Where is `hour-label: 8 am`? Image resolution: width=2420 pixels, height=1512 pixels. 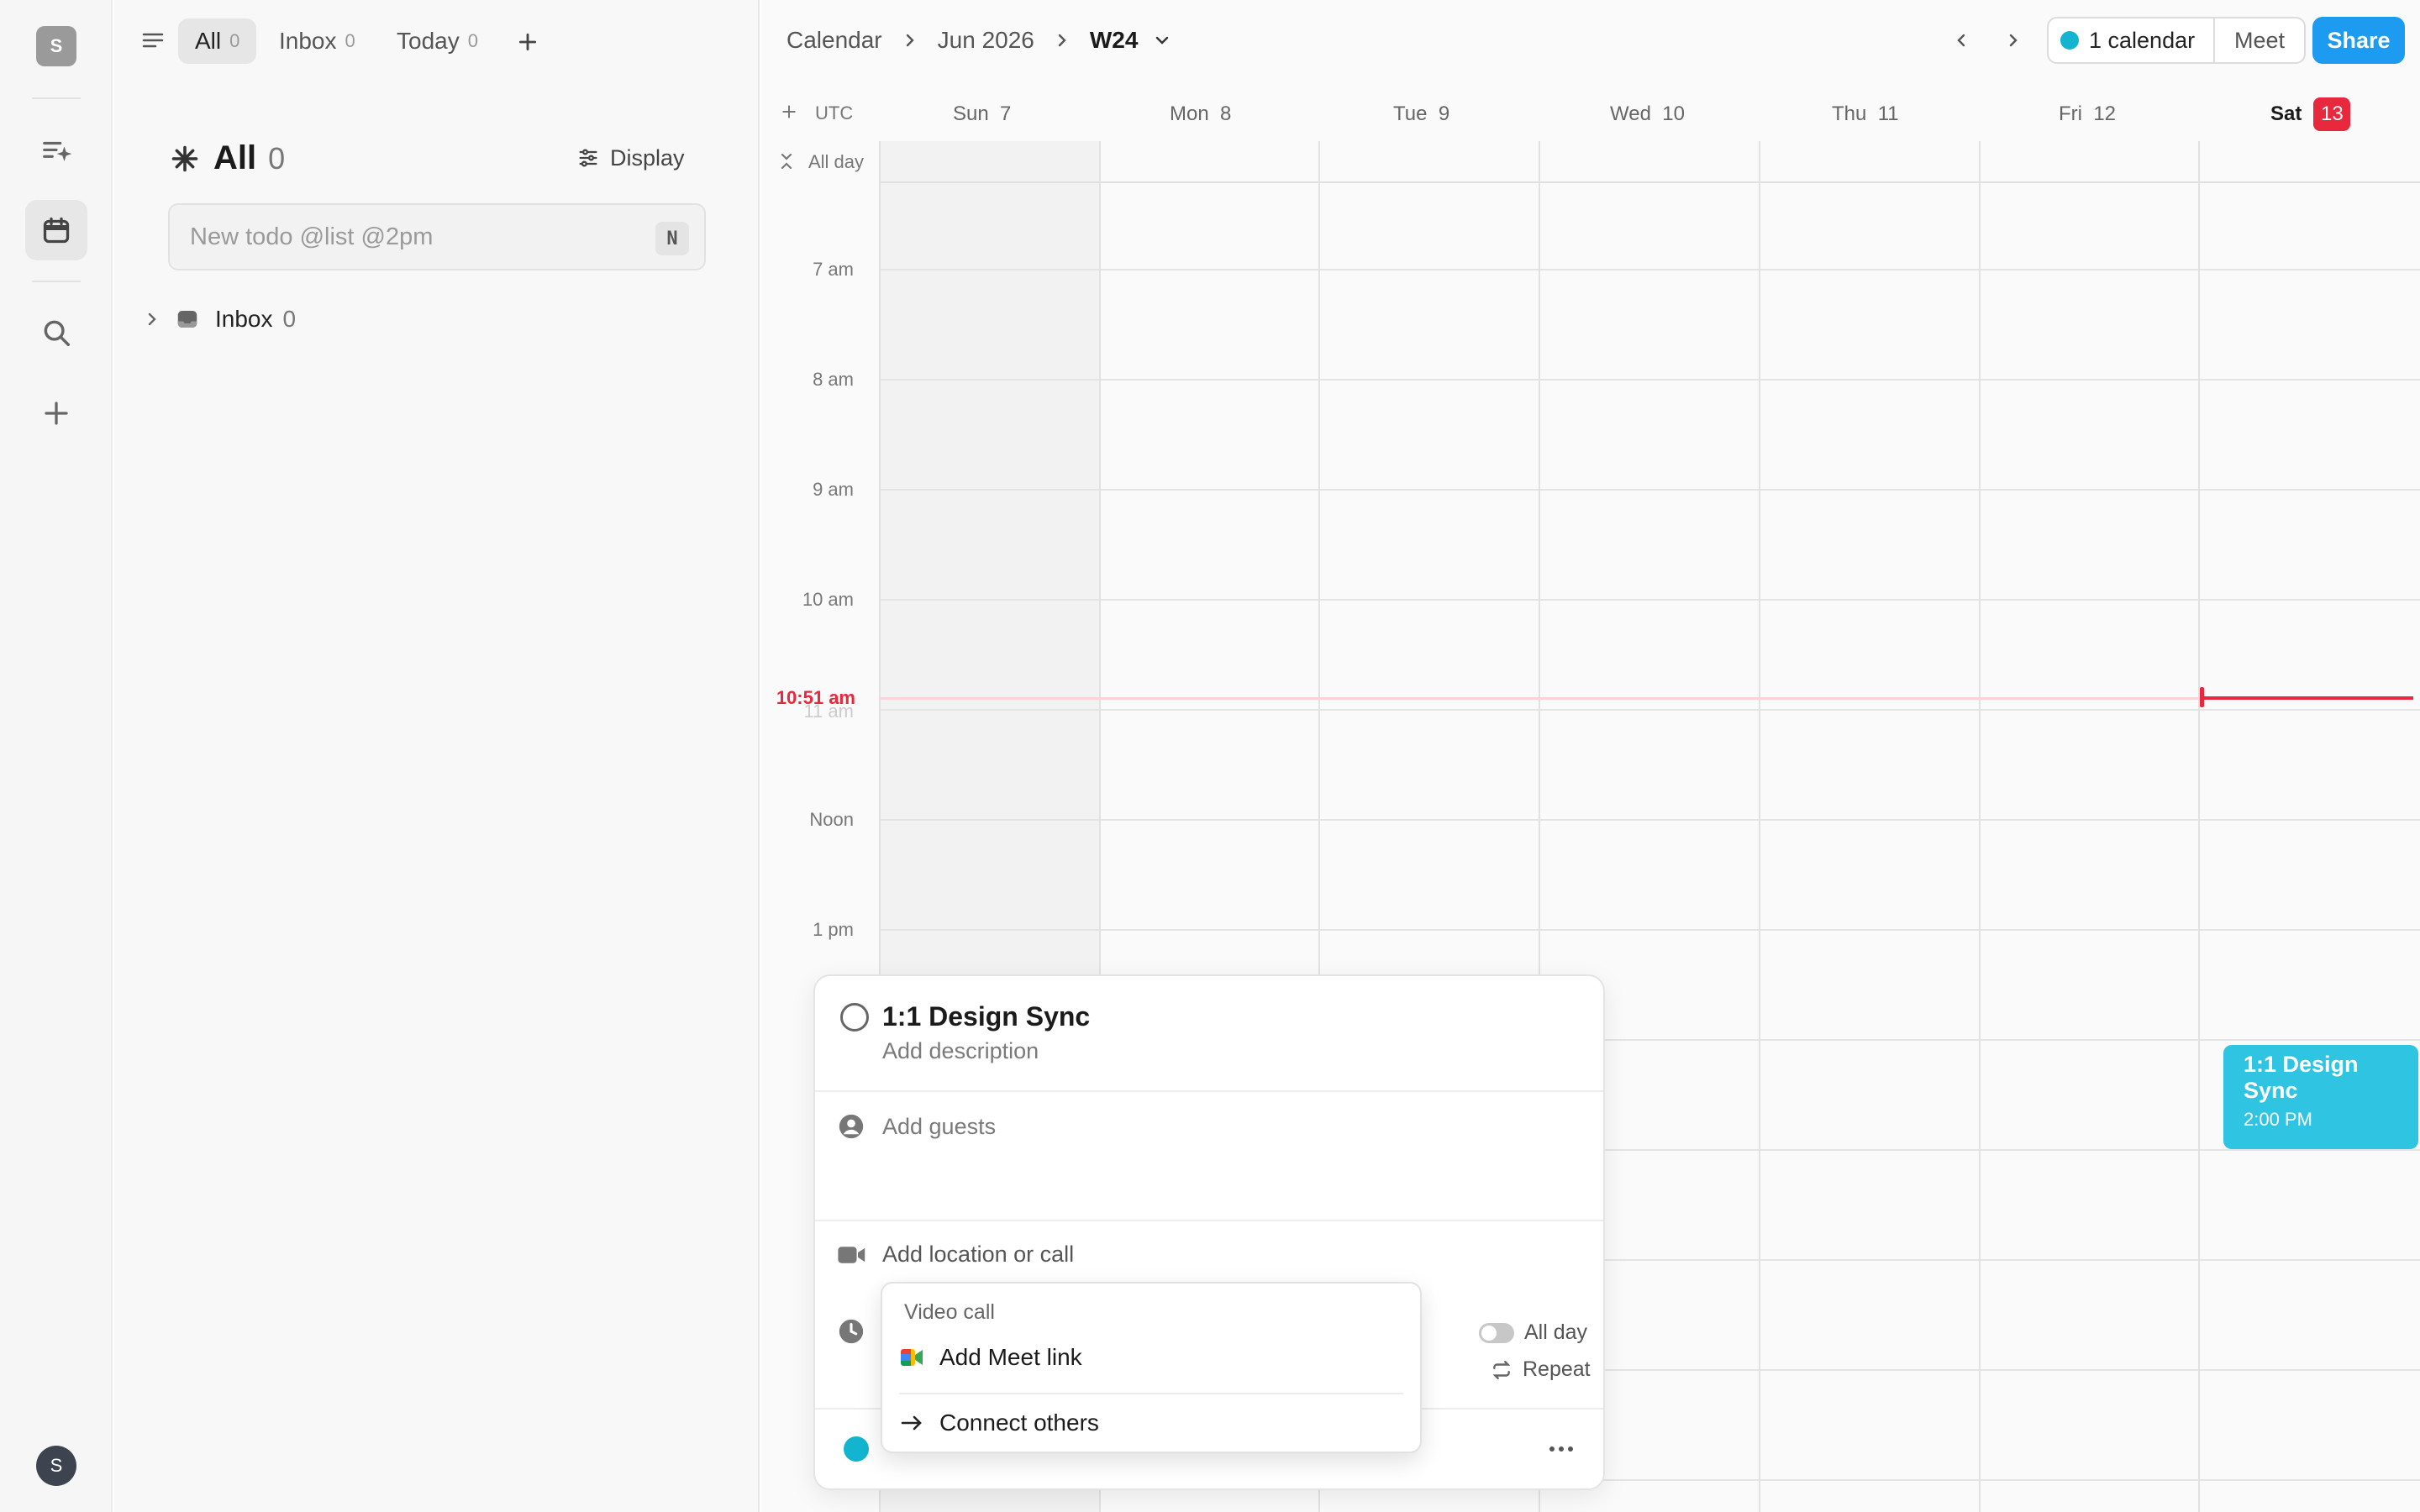 hour-label: 8 am is located at coordinates (833, 379).